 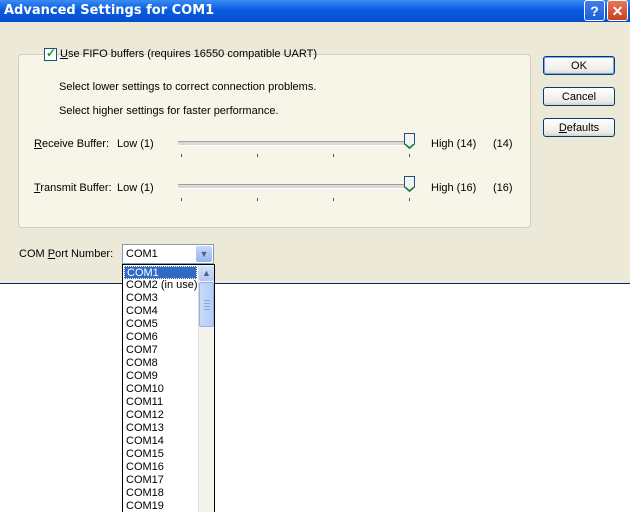 I want to click on receive-slider-track, so click(x=295, y=143).